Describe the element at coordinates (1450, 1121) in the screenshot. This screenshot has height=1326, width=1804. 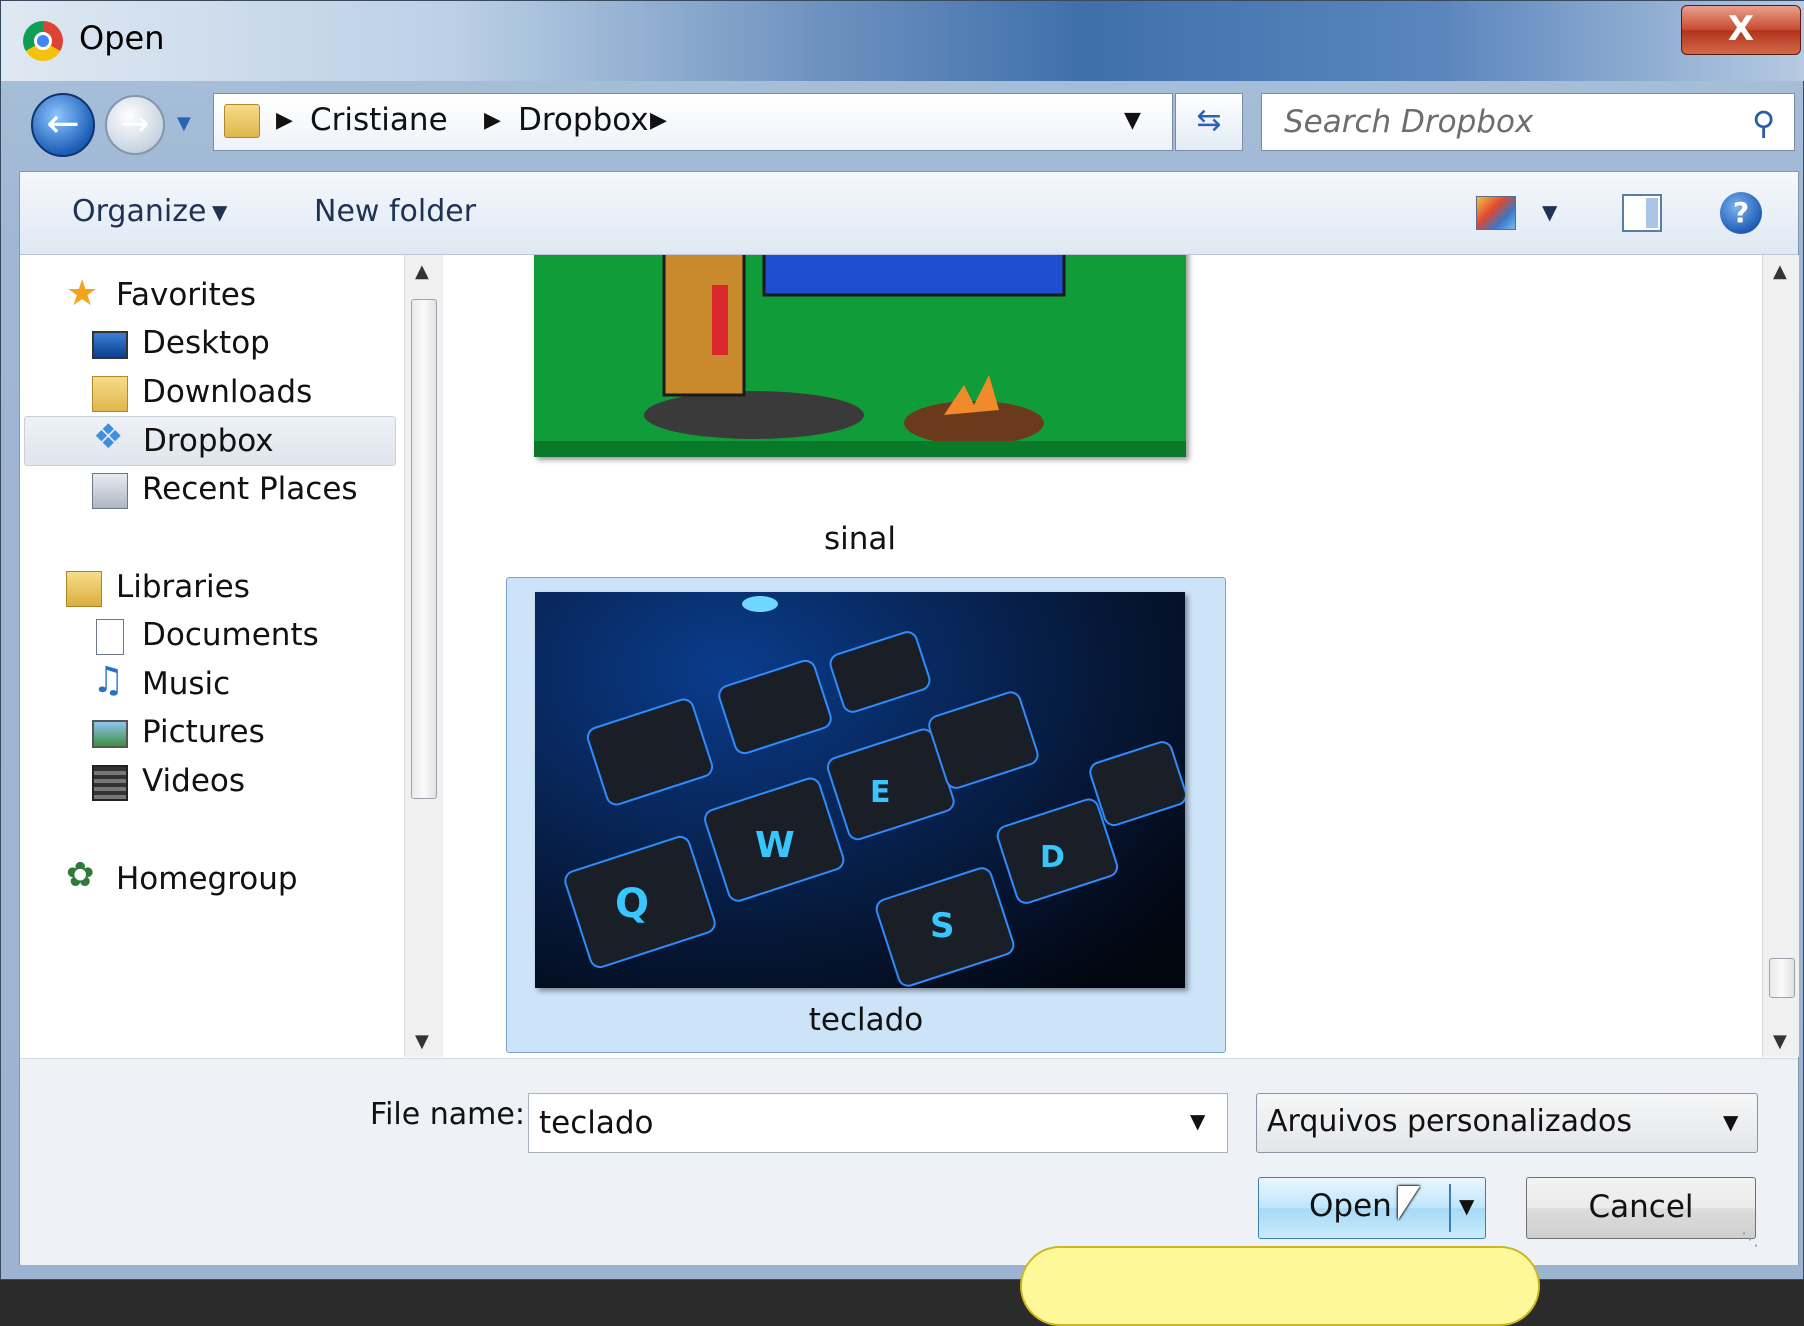
I see `file-type-value: Arquivos personalizados` at that location.